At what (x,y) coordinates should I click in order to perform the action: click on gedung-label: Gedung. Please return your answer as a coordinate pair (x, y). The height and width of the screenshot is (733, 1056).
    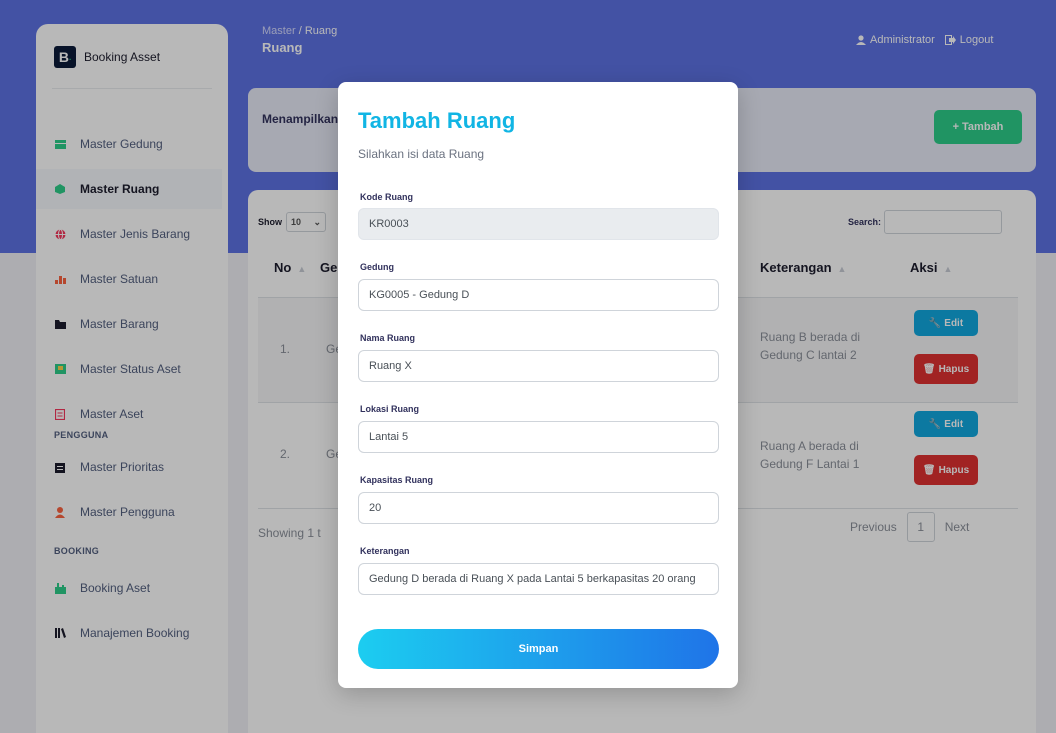
    Looking at the image, I should click on (377, 267).